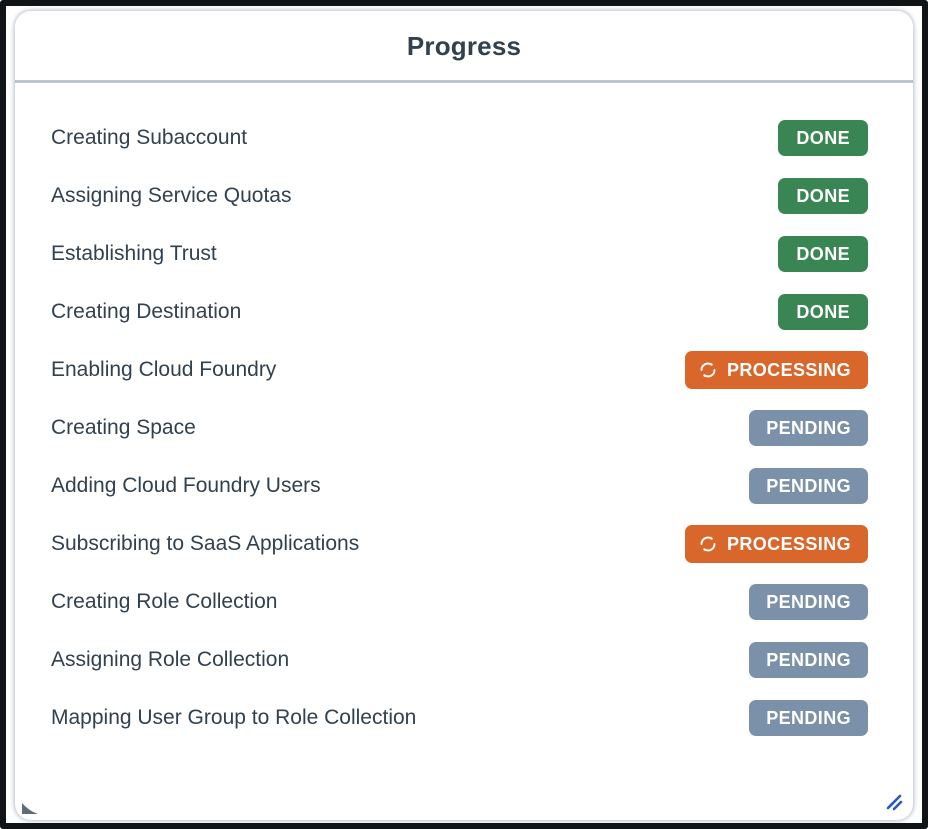 The width and height of the screenshot is (928, 829). What do you see at coordinates (164, 601) in the screenshot?
I see `task-label: Creating Role Collection` at bounding box center [164, 601].